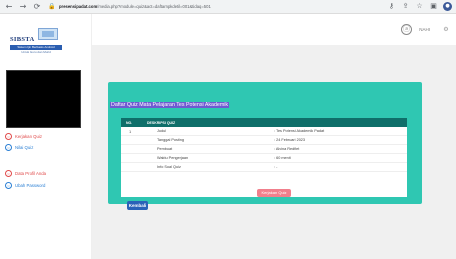  Describe the element at coordinates (274, 193) in the screenshot. I see `kerjakan-quiz-button: Kerjakan Quiz` at that location.